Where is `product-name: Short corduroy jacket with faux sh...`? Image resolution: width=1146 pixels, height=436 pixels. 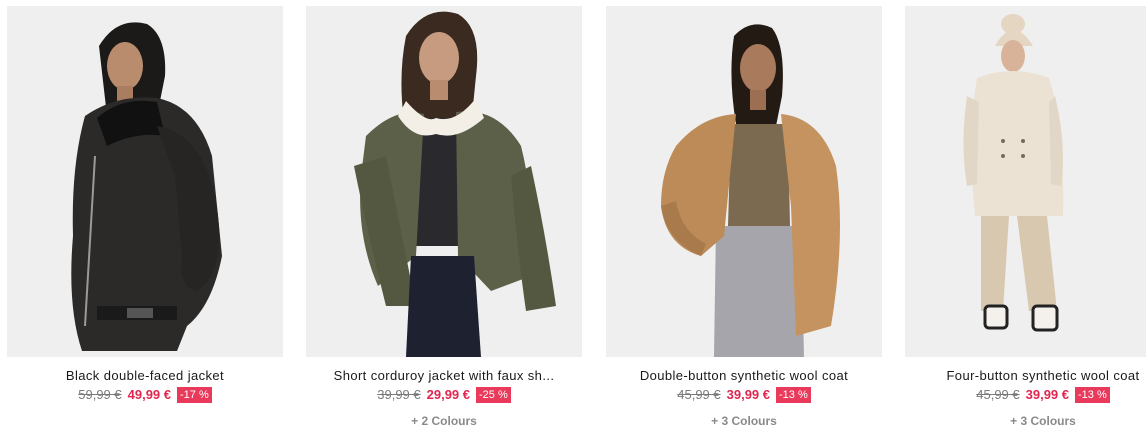
product-name: Short corduroy jacket with faux sh... is located at coordinates (444, 375).